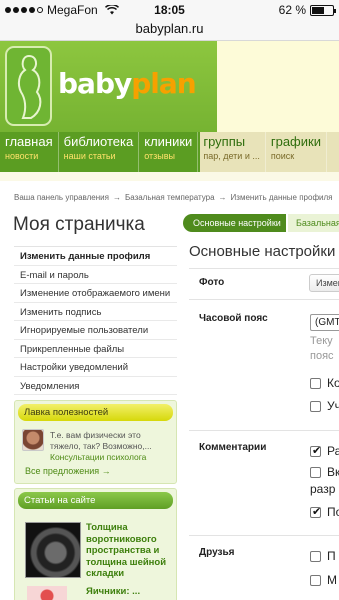 The image size is (339, 600). I want to click on page-title: Моя страничка, so click(79, 224).